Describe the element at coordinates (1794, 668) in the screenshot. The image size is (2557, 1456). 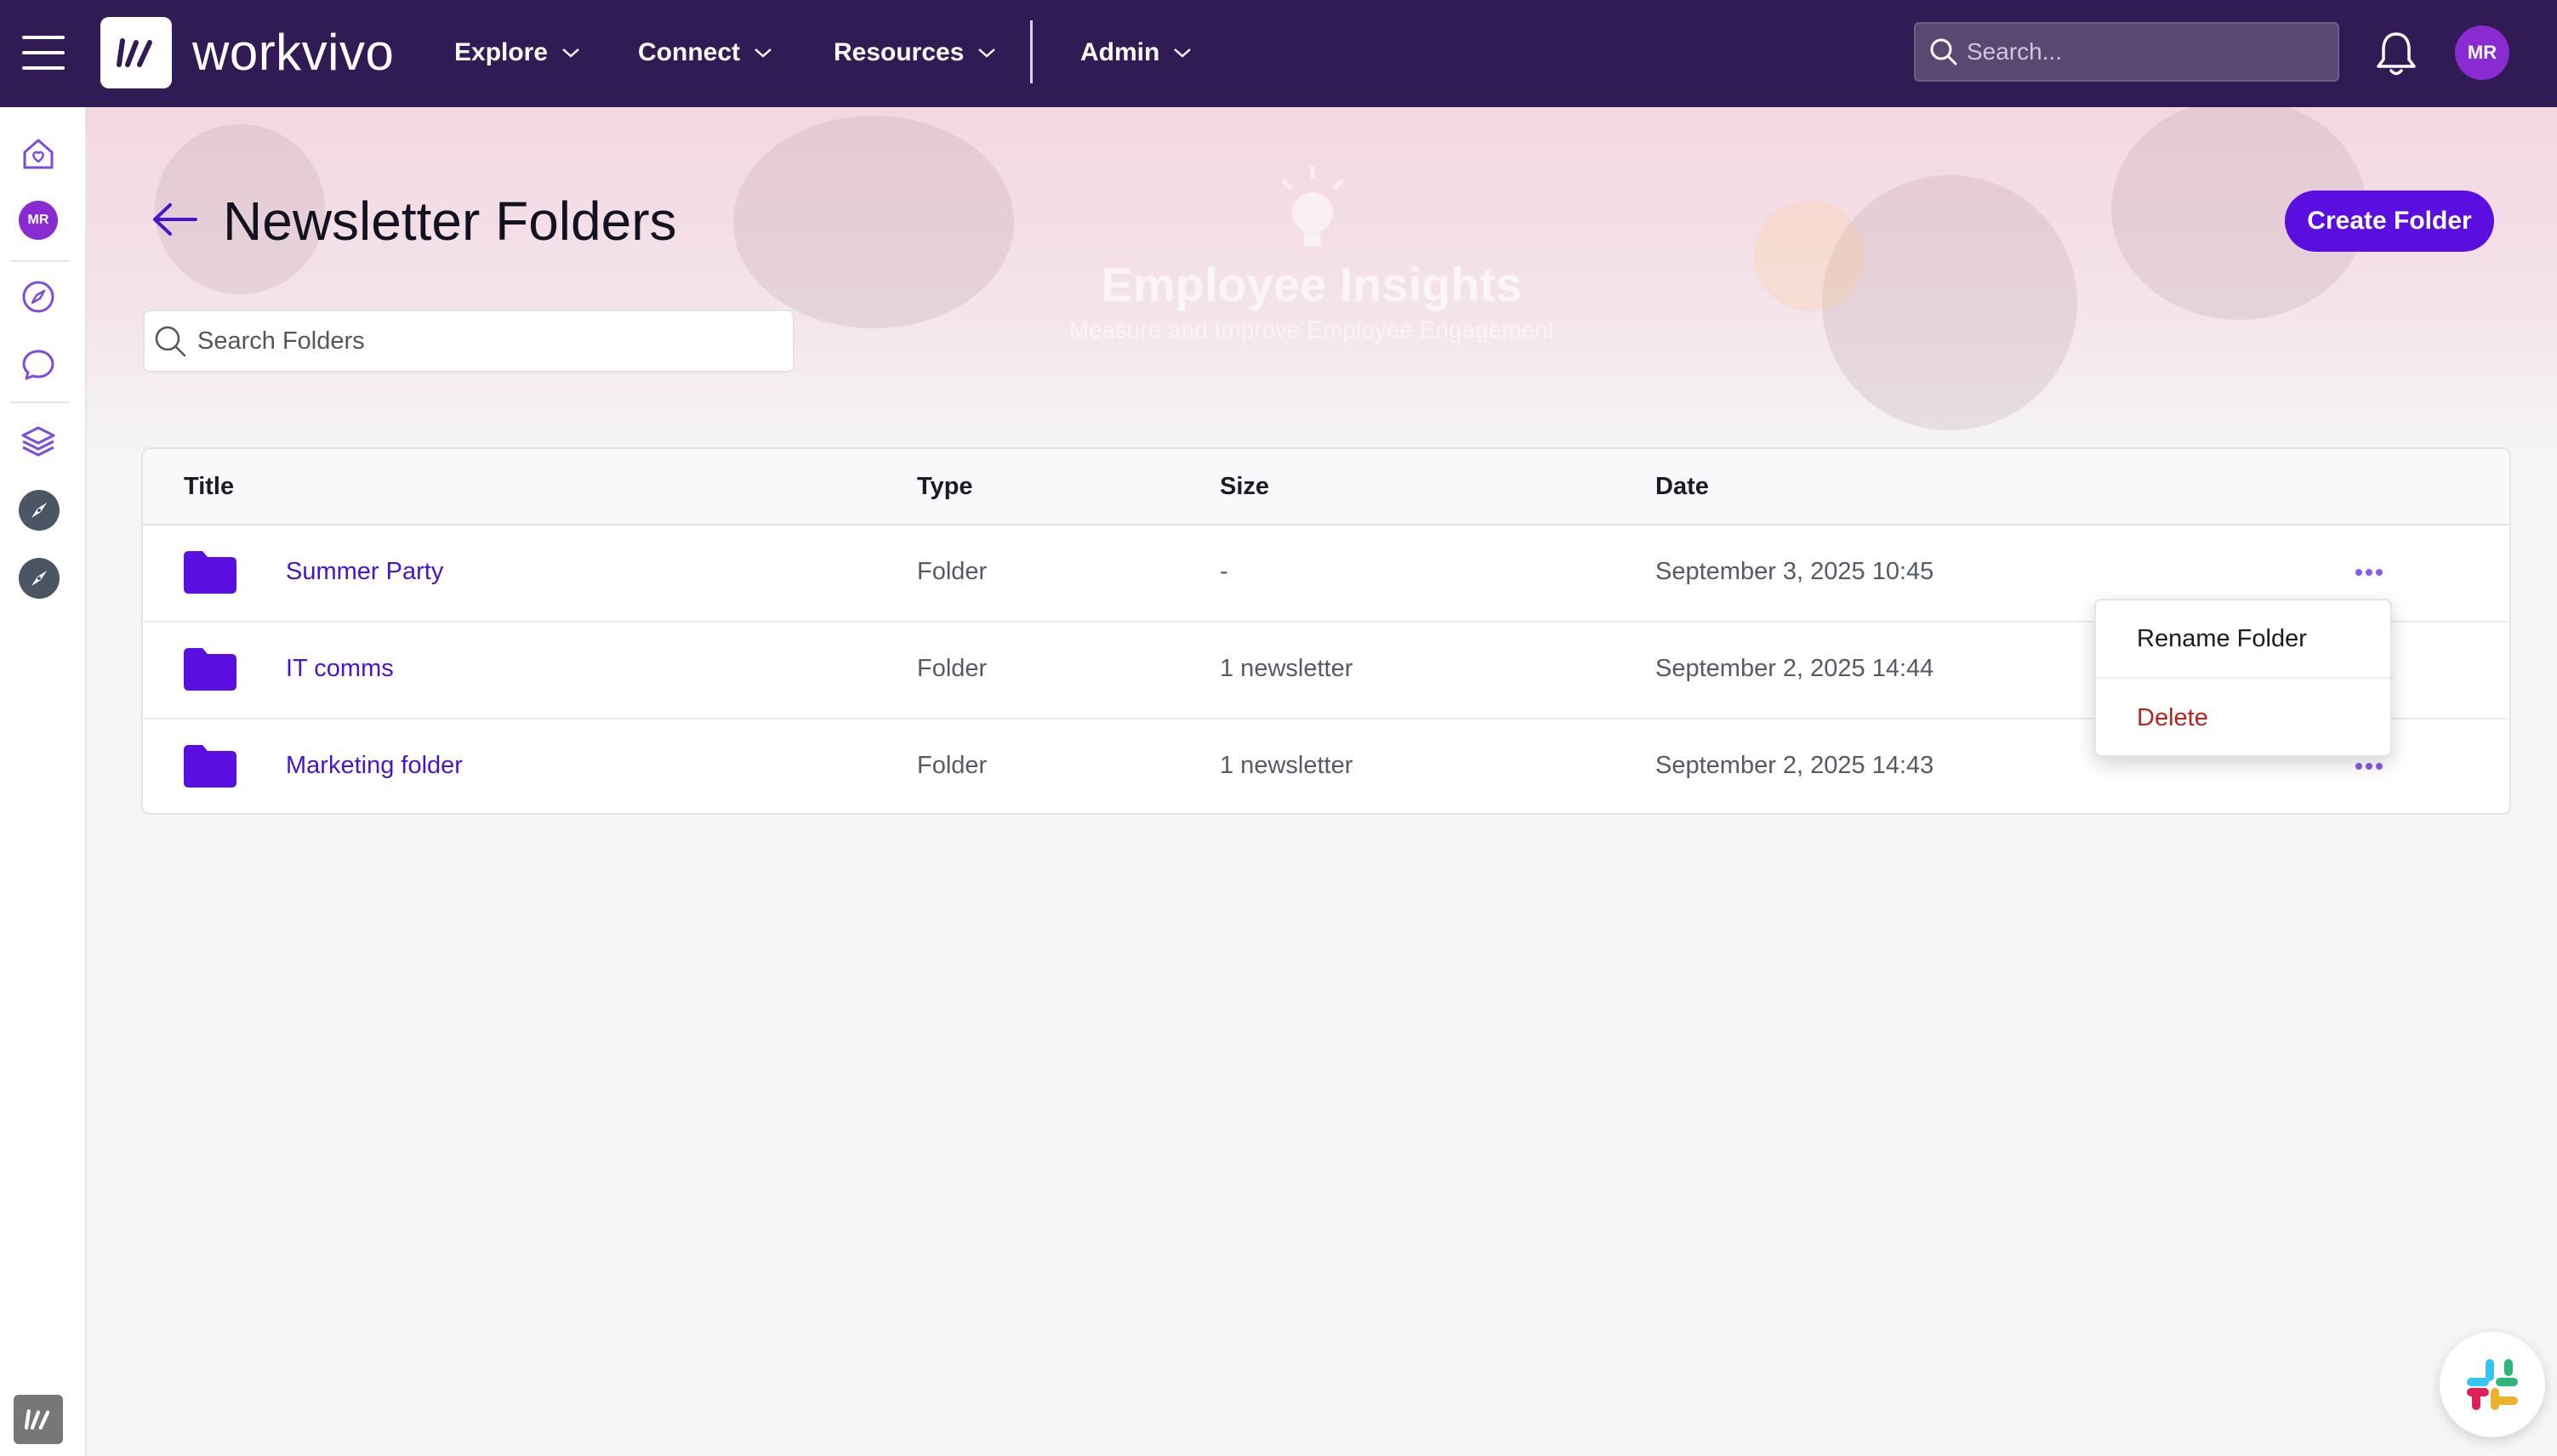
I see `folder-date: September 2, 2025 14:44` at that location.